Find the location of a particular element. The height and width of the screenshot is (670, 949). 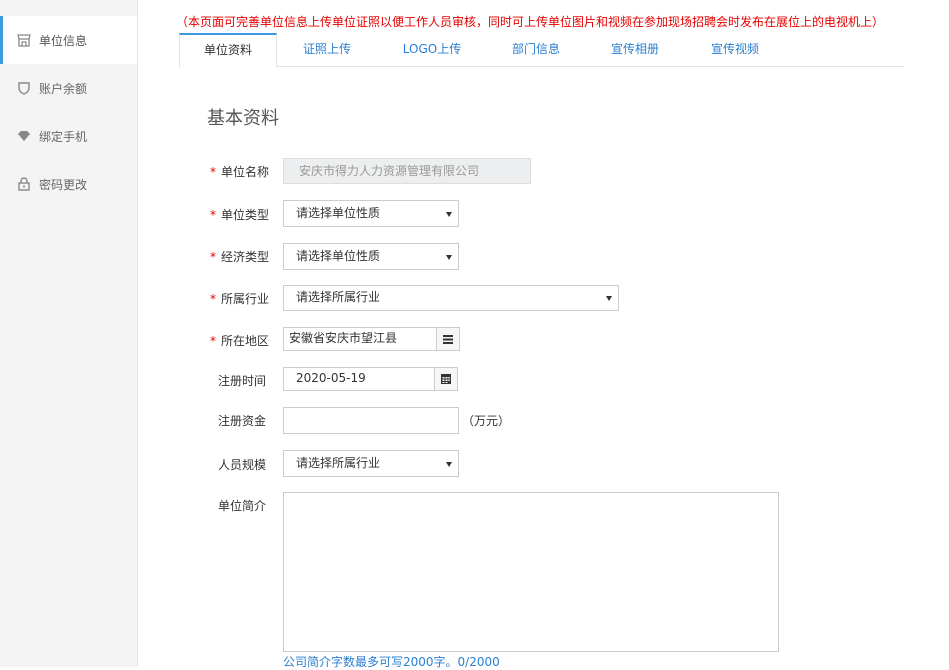

intro-textarea is located at coordinates (531, 572).